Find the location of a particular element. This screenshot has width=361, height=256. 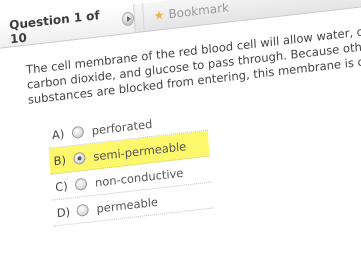

option-label: non-conductive is located at coordinates (139, 177).